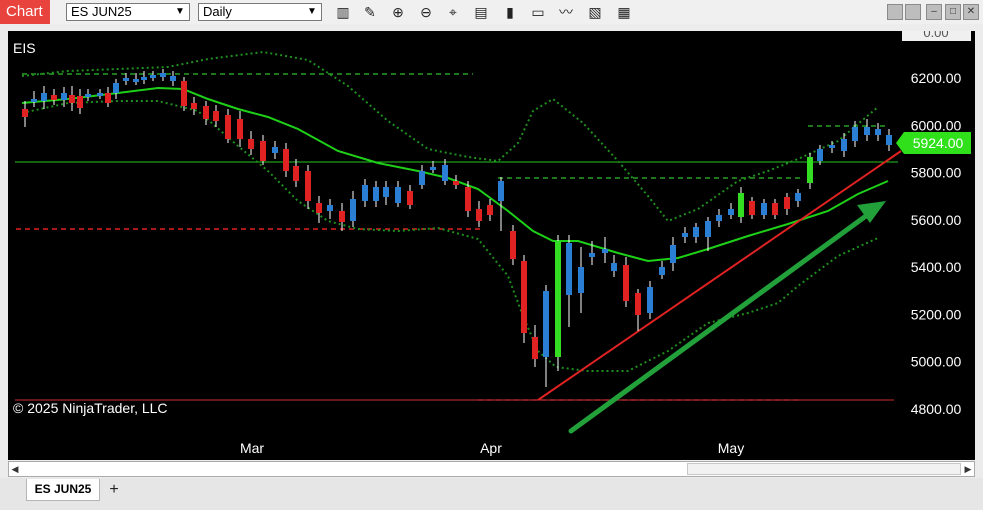 This screenshot has width=983, height=510. I want to click on strategies-icon: ▭, so click(538, 12).